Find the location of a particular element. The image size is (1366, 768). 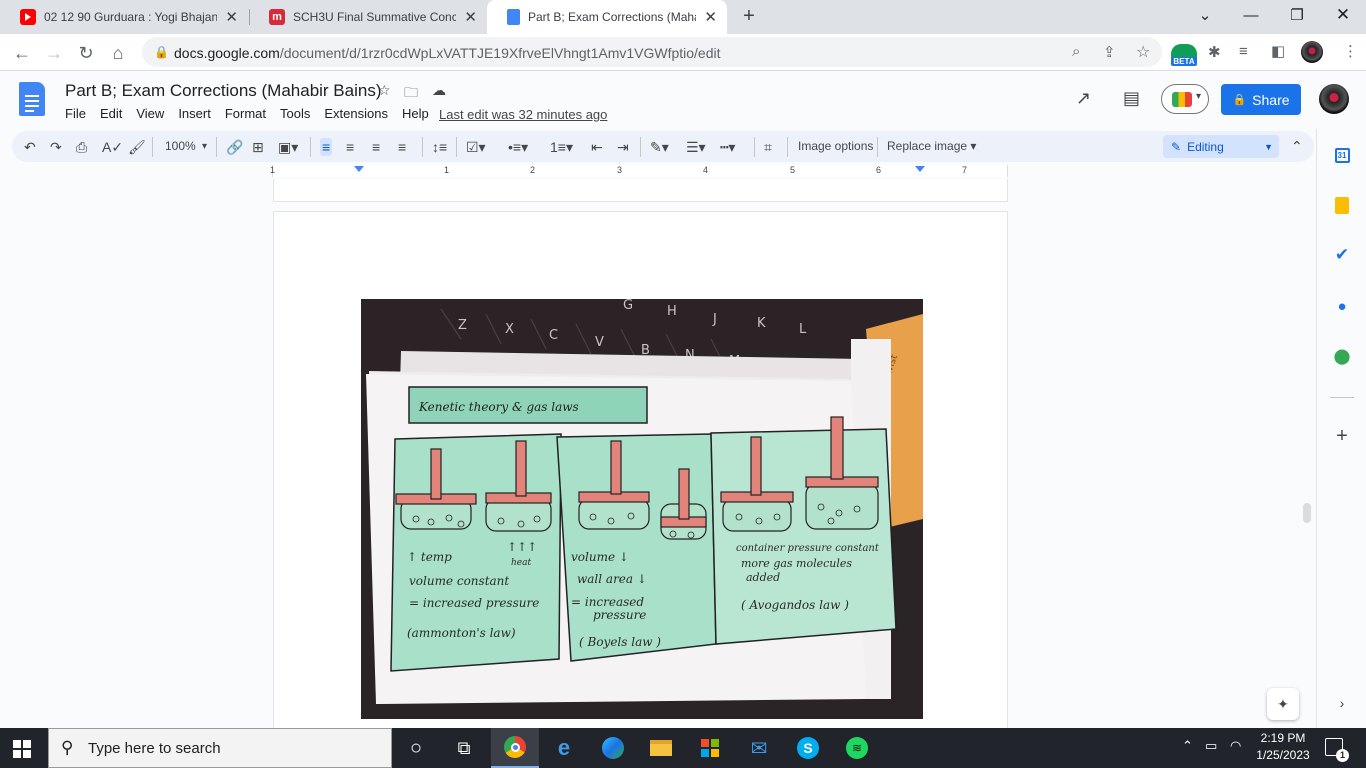

task-view-icon: ⧉ is located at coordinates (464, 748).